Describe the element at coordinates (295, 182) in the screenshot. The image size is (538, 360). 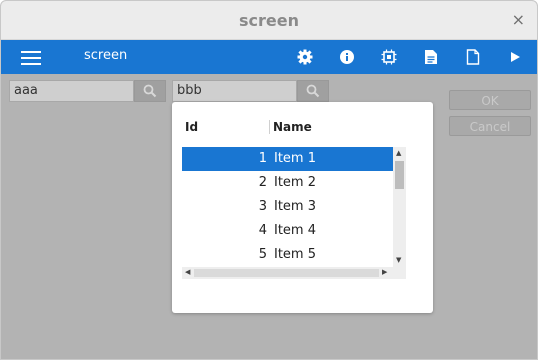
I see `row-name: Item 2` at that location.